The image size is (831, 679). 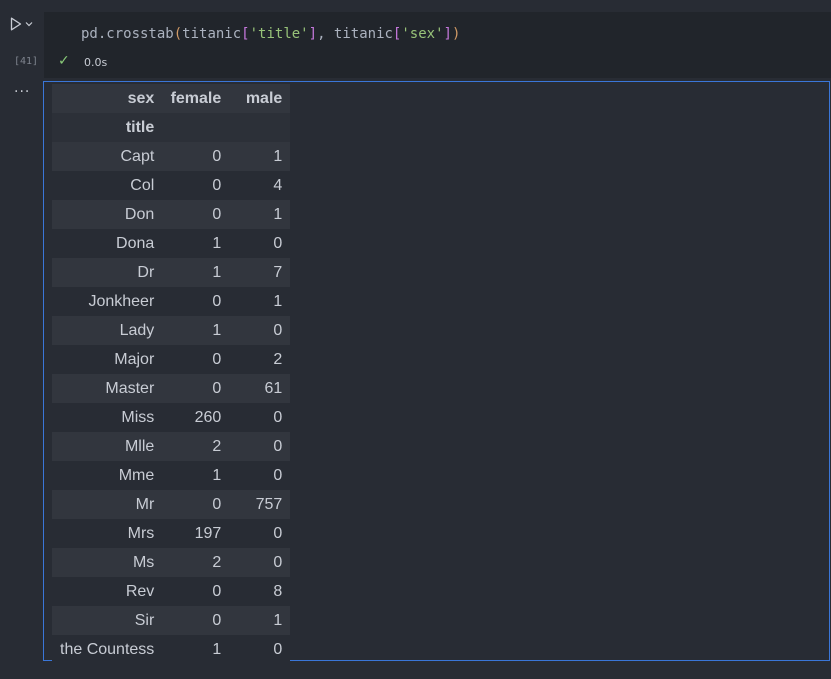 What do you see at coordinates (171, 301) in the screenshot?
I see `table-row: Jonkheer 0 1` at bounding box center [171, 301].